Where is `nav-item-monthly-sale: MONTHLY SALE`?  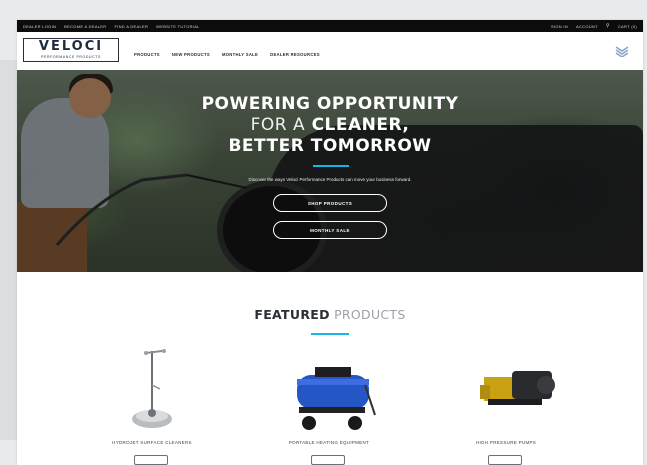
nav-item-monthly-sale: MONTHLY SALE is located at coordinates (240, 54).